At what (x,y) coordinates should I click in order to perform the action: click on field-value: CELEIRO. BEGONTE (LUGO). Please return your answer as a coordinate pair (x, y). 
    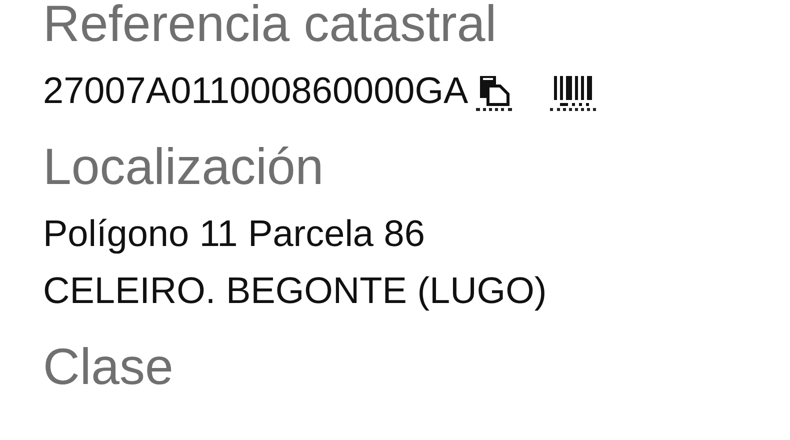
    Looking at the image, I should click on (295, 291).